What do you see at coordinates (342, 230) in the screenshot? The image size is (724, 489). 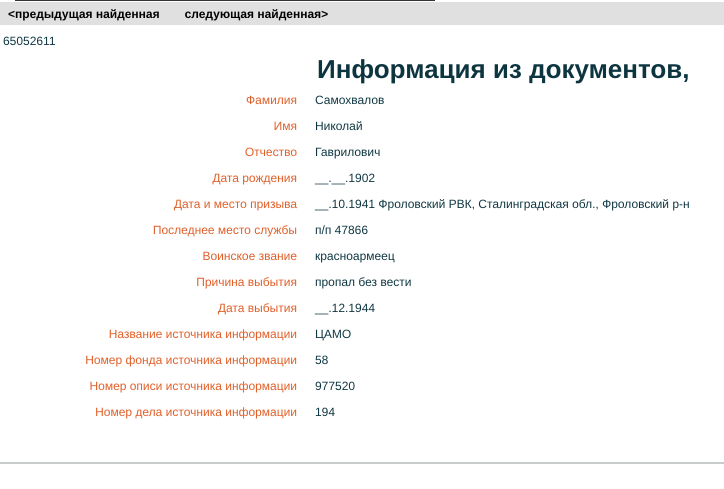 I see `field-value: п/п 47866` at bounding box center [342, 230].